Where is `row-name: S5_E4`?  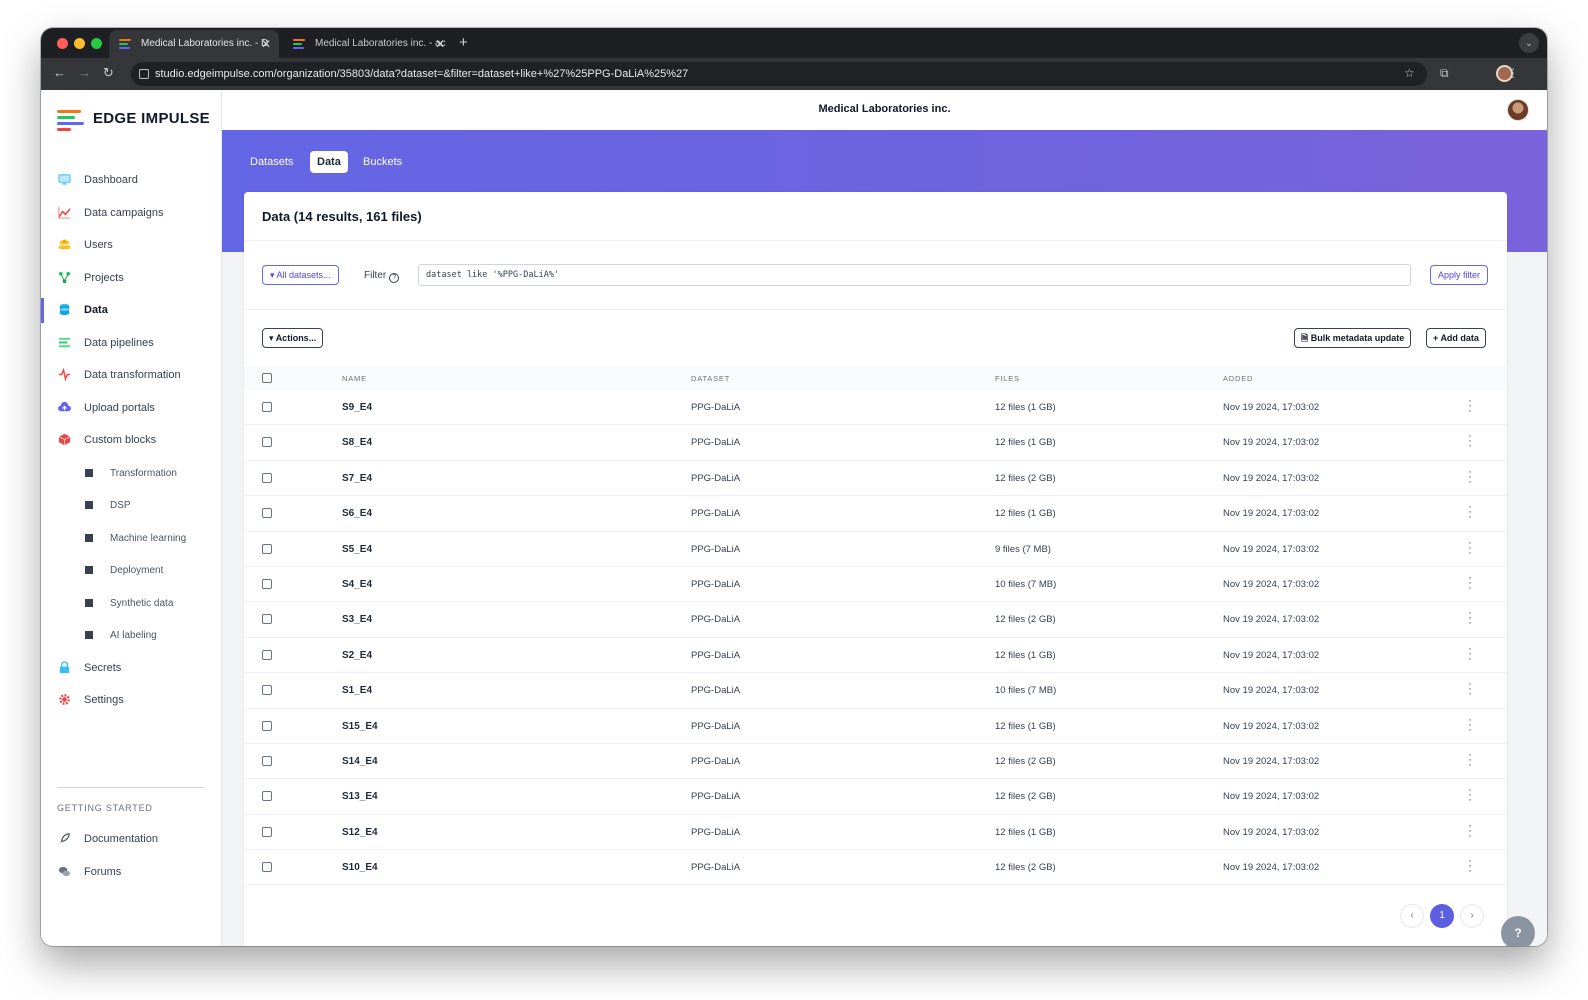
row-name: S5_E4 is located at coordinates (357, 549).